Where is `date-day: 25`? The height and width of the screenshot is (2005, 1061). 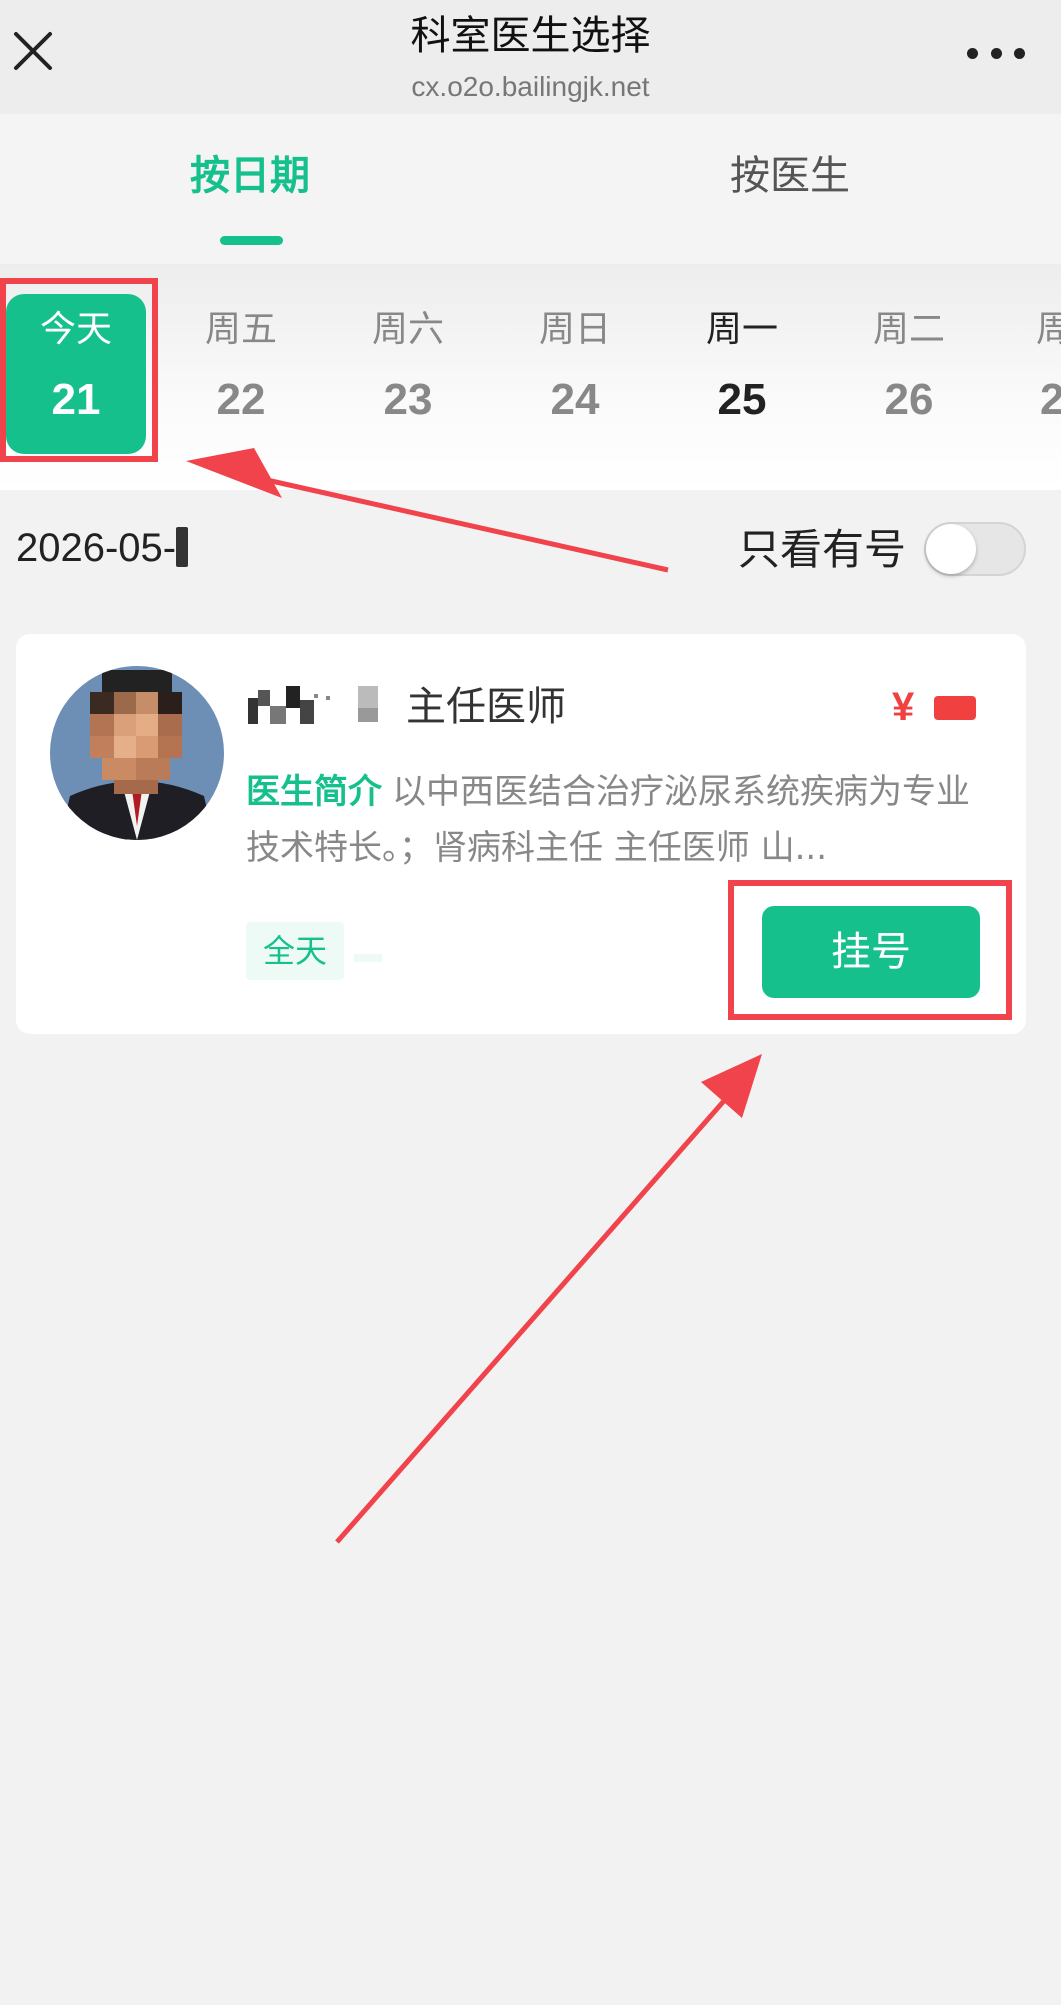
date-day: 25 is located at coordinates (742, 399).